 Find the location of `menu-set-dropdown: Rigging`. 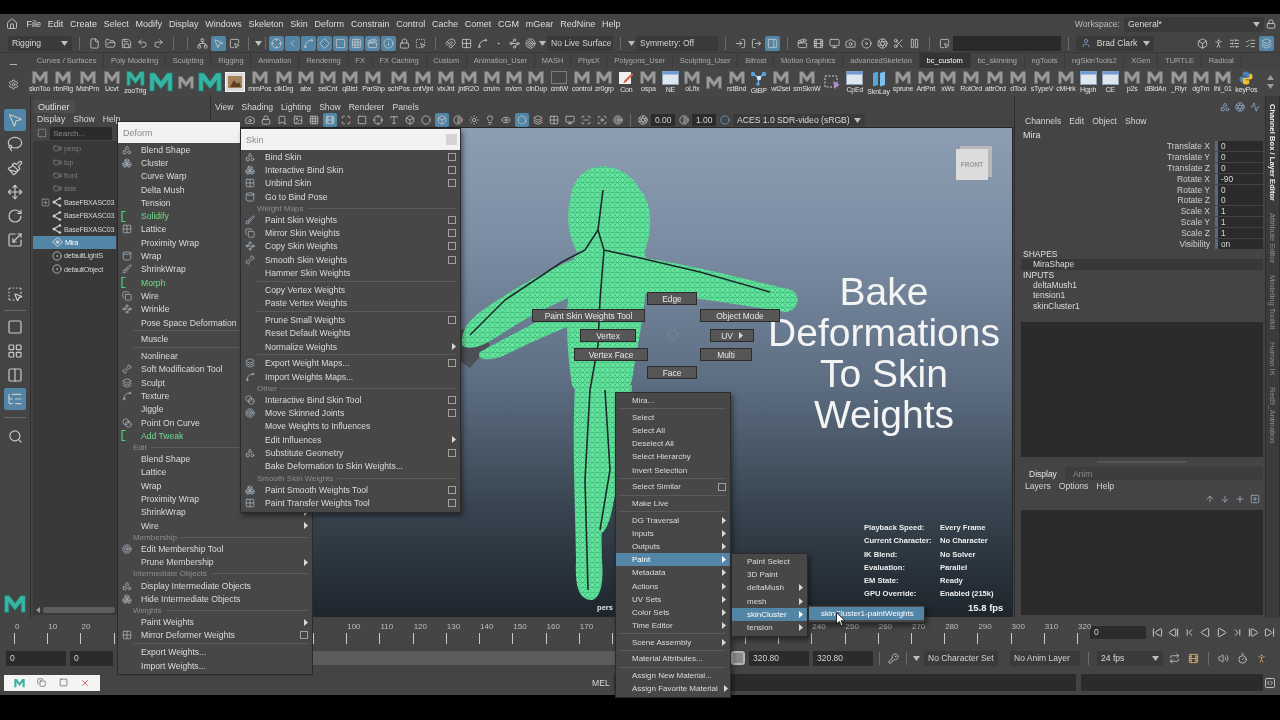

menu-set-dropdown: Rigging is located at coordinates (40, 43).